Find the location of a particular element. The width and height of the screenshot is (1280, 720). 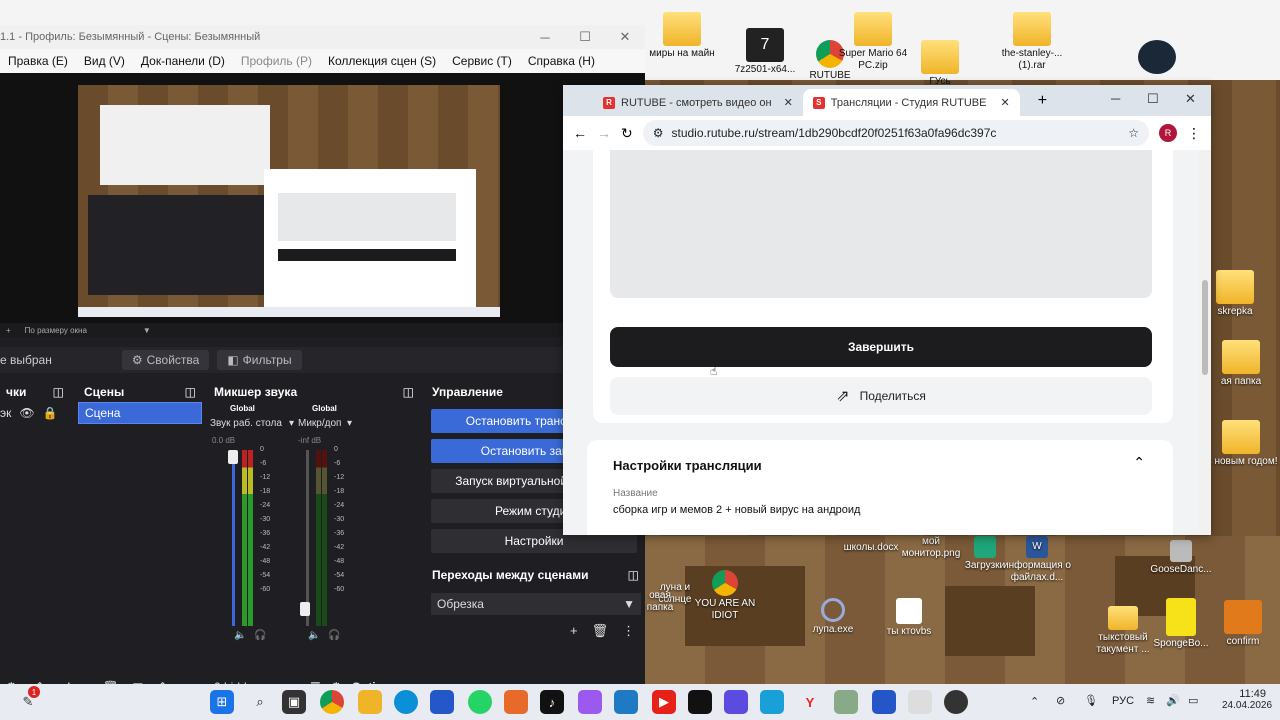

youtube-icon: ▶ is located at coordinates (664, 702).